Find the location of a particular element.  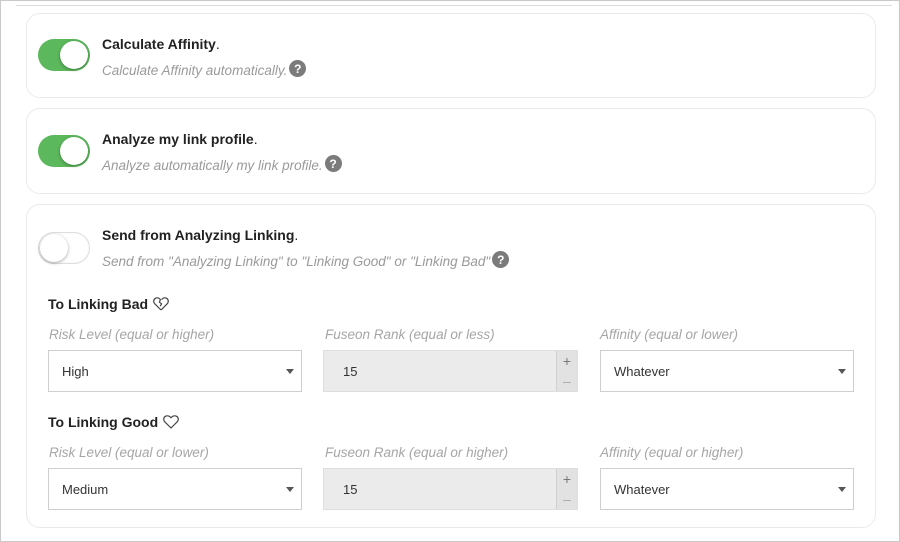

risk-level-label: Risk Level (equal or higher) is located at coordinates (132, 334).